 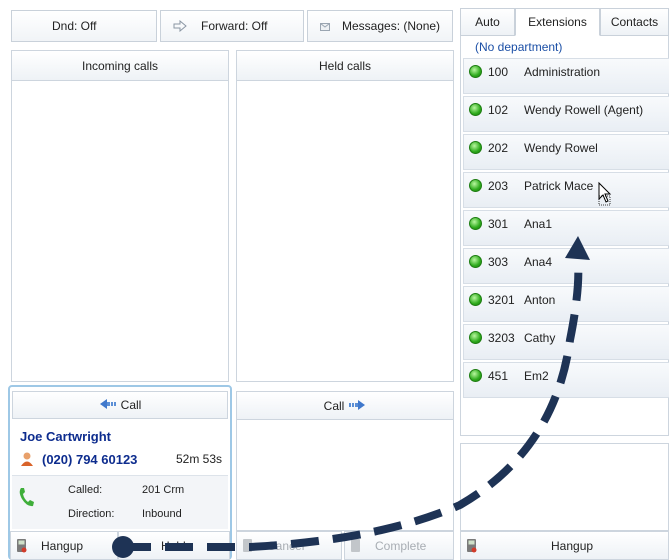 I want to click on tab-auto-label: Auto, so click(x=487, y=22).